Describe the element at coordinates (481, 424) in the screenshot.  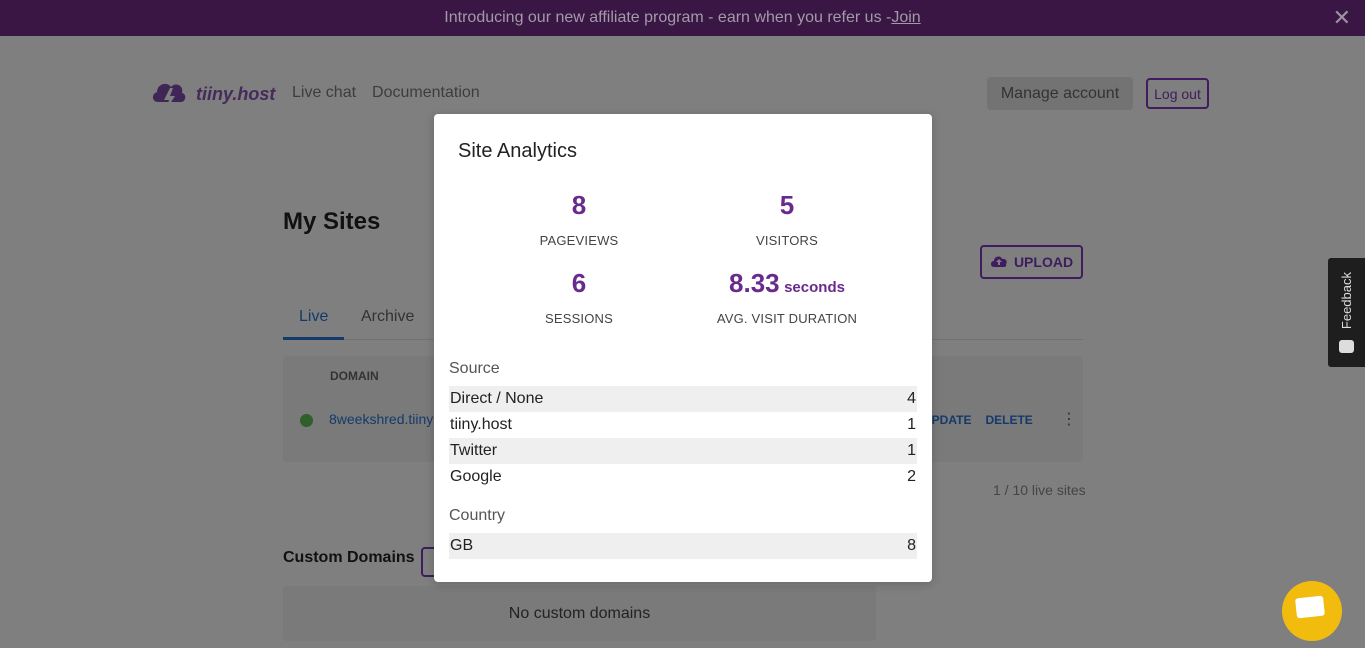
I see `source-name: tiiny.host` at that location.